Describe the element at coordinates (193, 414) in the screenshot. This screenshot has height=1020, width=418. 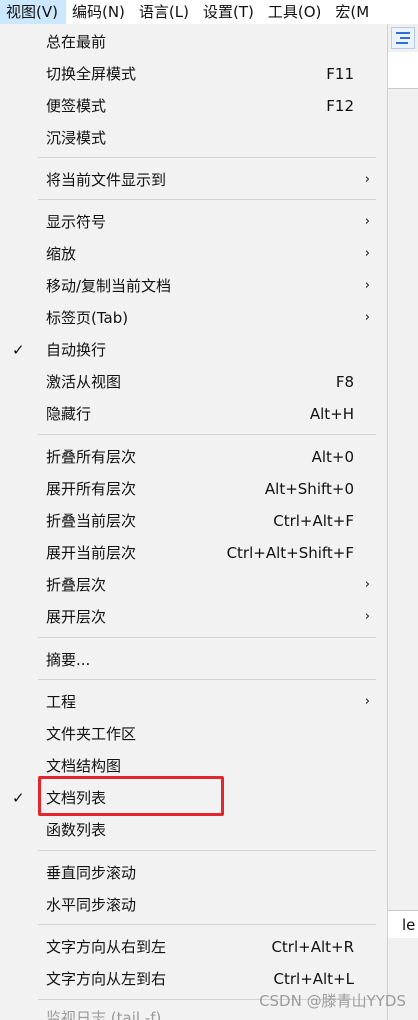
I see `menu-item-hide-lines: 隐藏行 Alt+H` at that location.